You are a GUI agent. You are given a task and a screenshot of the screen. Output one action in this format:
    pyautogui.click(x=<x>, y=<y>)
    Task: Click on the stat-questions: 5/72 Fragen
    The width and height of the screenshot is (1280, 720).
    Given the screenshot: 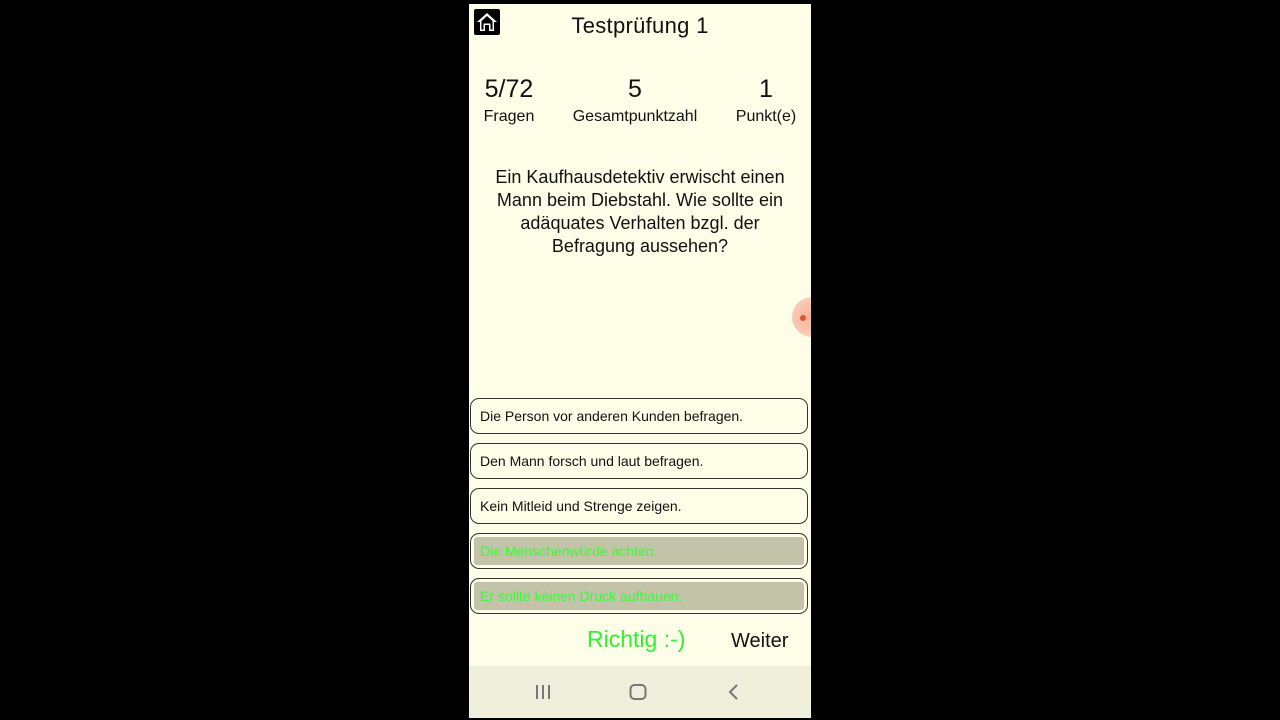 What is the action you would take?
    pyautogui.click(x=509, y=101)
    